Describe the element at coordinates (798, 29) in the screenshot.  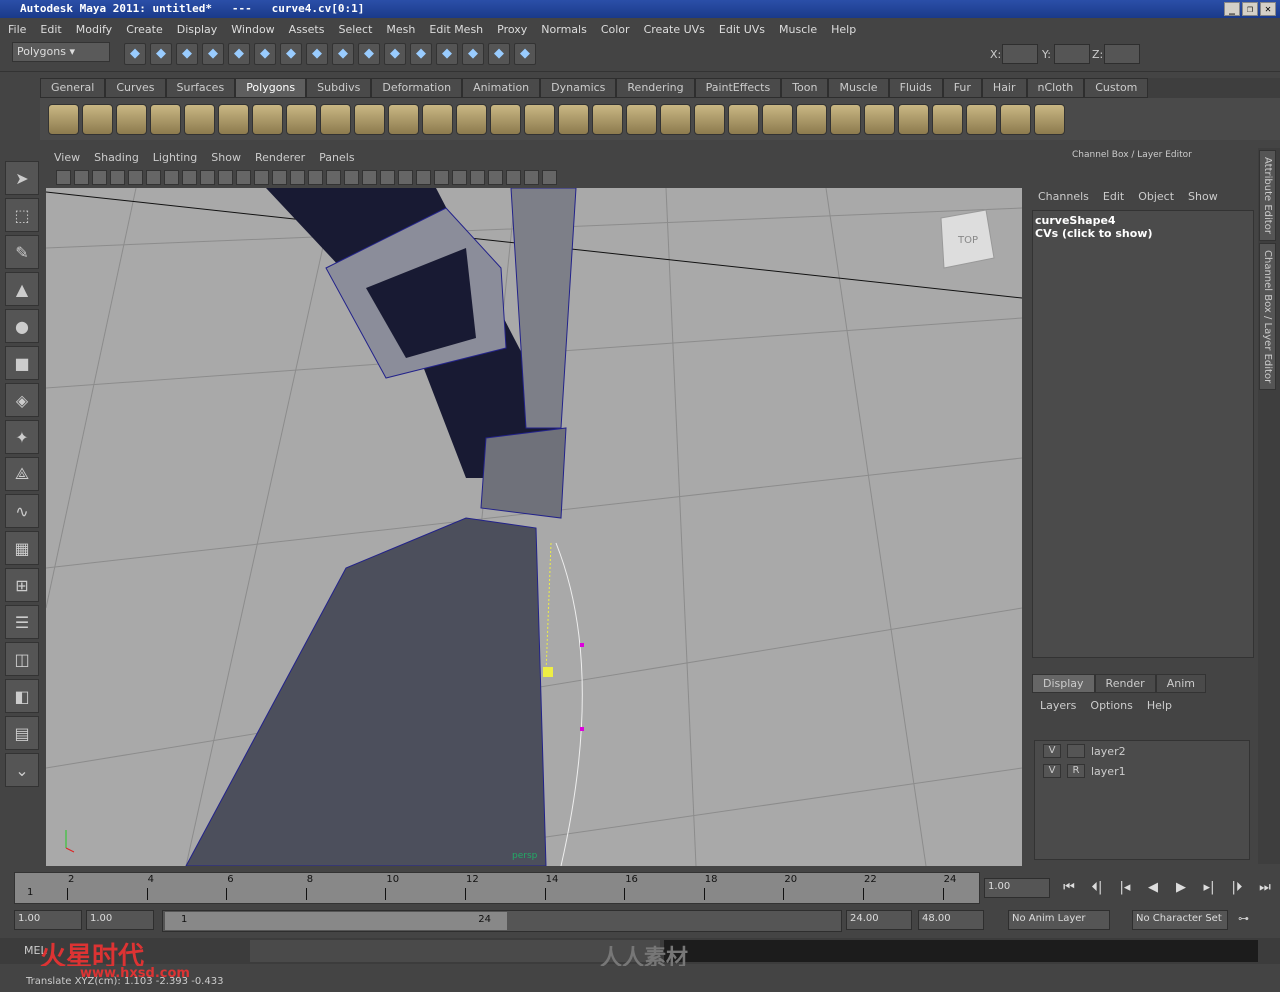
I see `menu-muscle: Muscle` at that location.